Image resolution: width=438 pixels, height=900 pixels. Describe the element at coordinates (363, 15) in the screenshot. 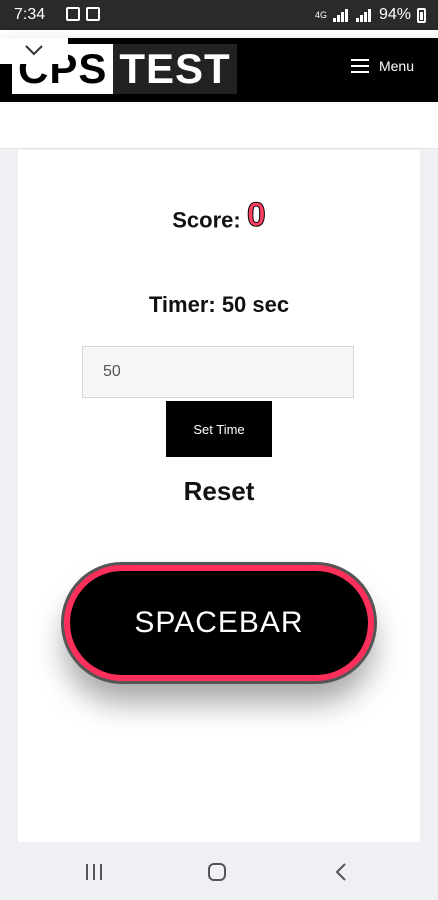

I see `signal-icon-secondary` at that location.